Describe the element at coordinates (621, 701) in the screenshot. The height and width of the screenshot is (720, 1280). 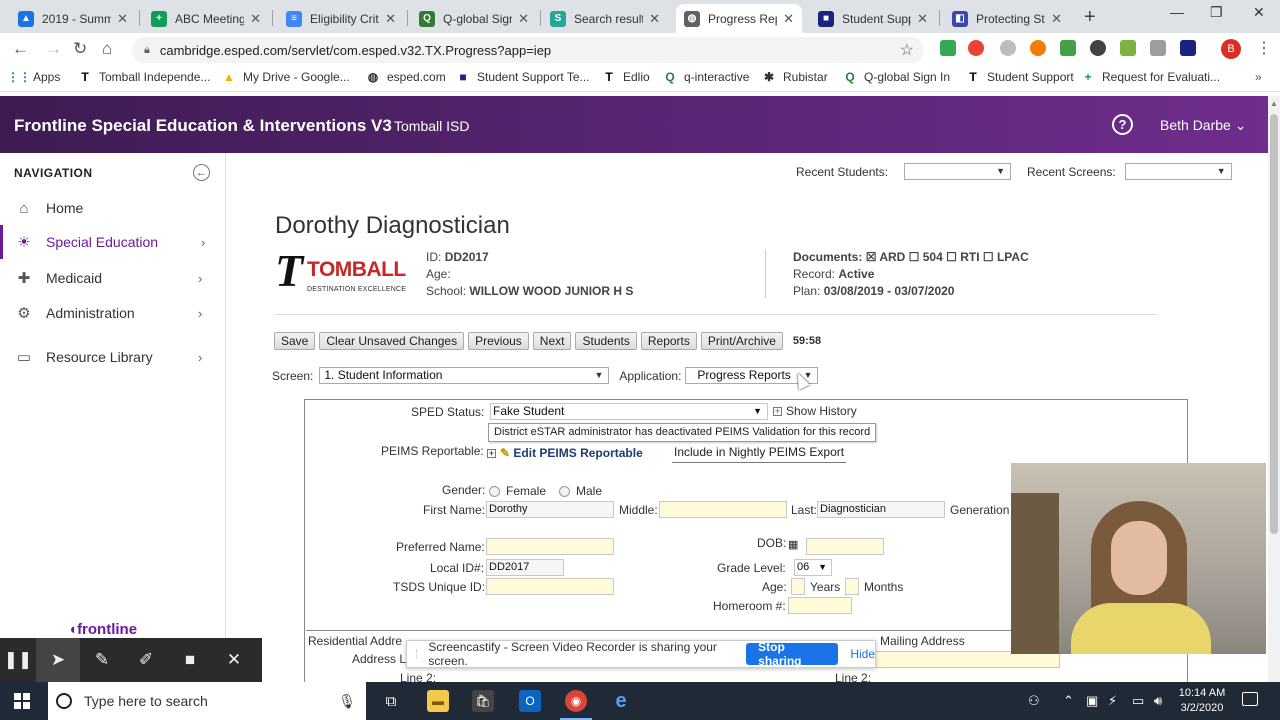
I see `internet-explorer-icon: e` at that location.